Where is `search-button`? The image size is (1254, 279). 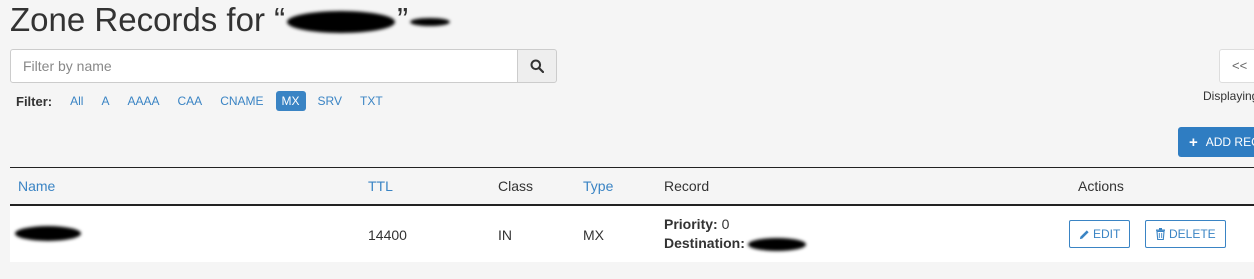
search-button is located at coordinates (537, 66).